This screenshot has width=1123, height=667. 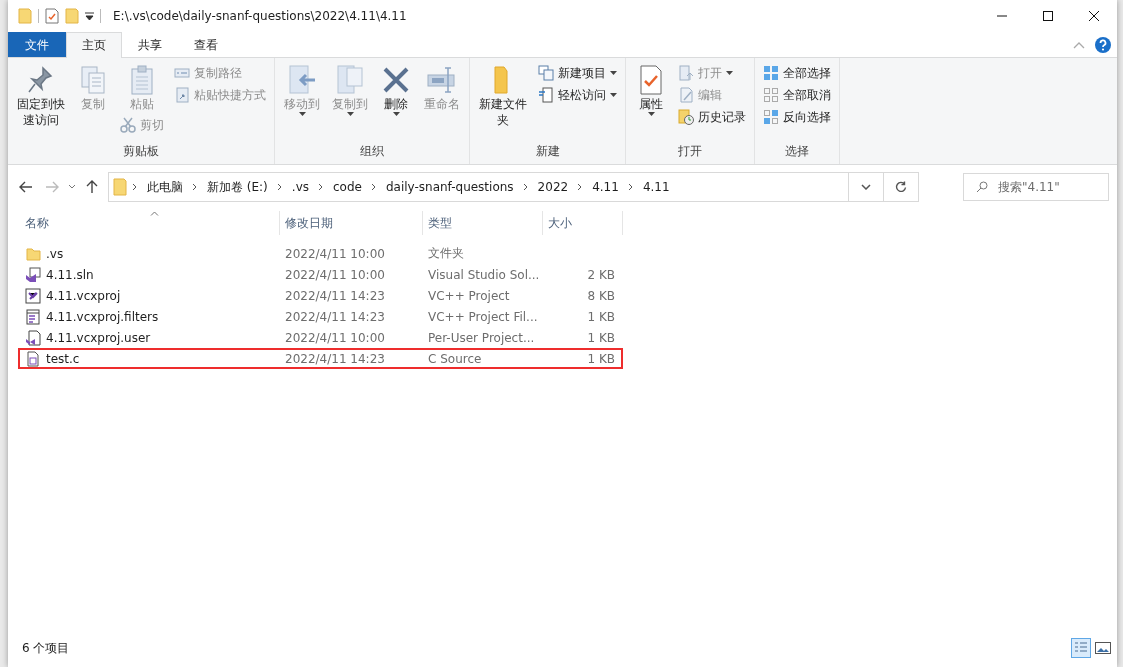 What do you see at coordinates (302, 80) in the screenshot?
I see `move-icon` at bounding box center [302, 80].